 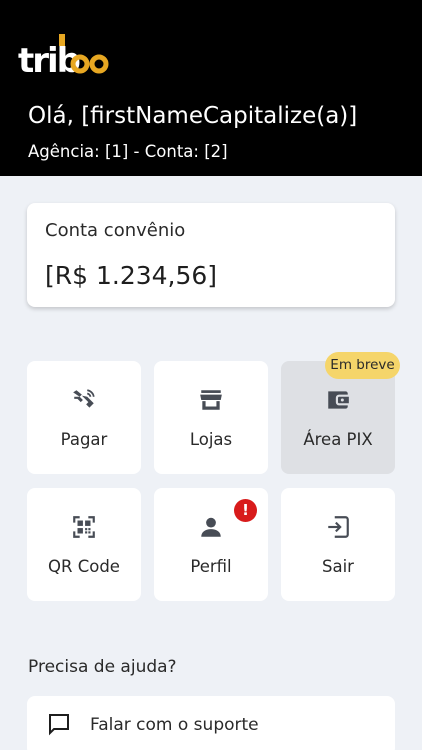 I want to click on tile-label: Área PIX, so click(x=338, y=439).